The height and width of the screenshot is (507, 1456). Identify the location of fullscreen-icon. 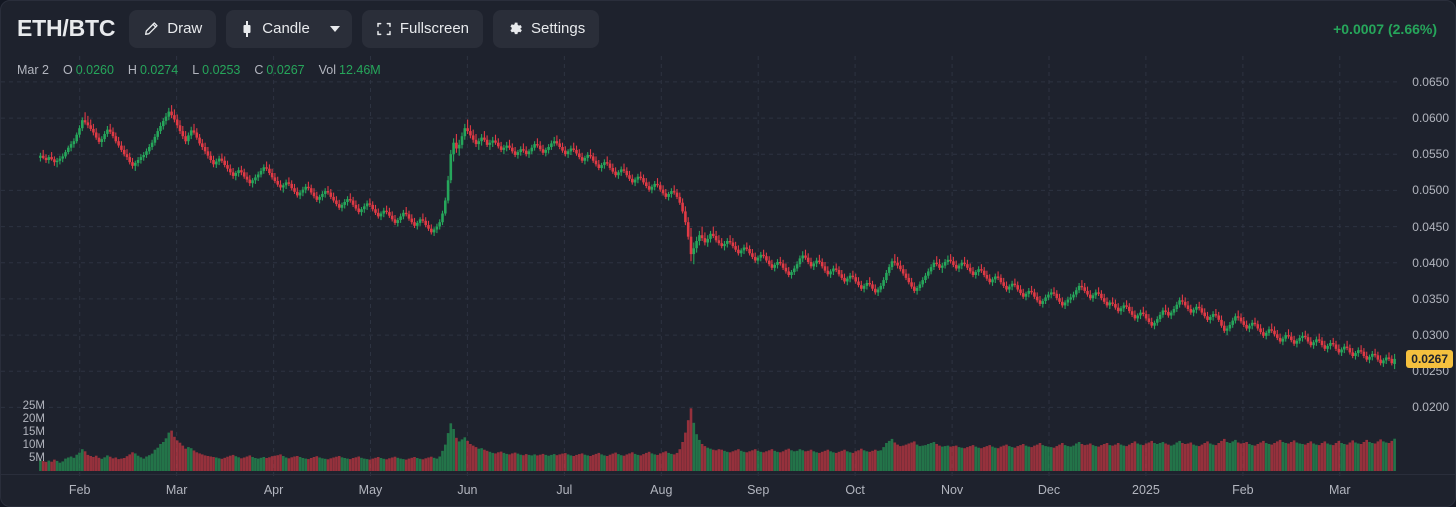
(384, 29).